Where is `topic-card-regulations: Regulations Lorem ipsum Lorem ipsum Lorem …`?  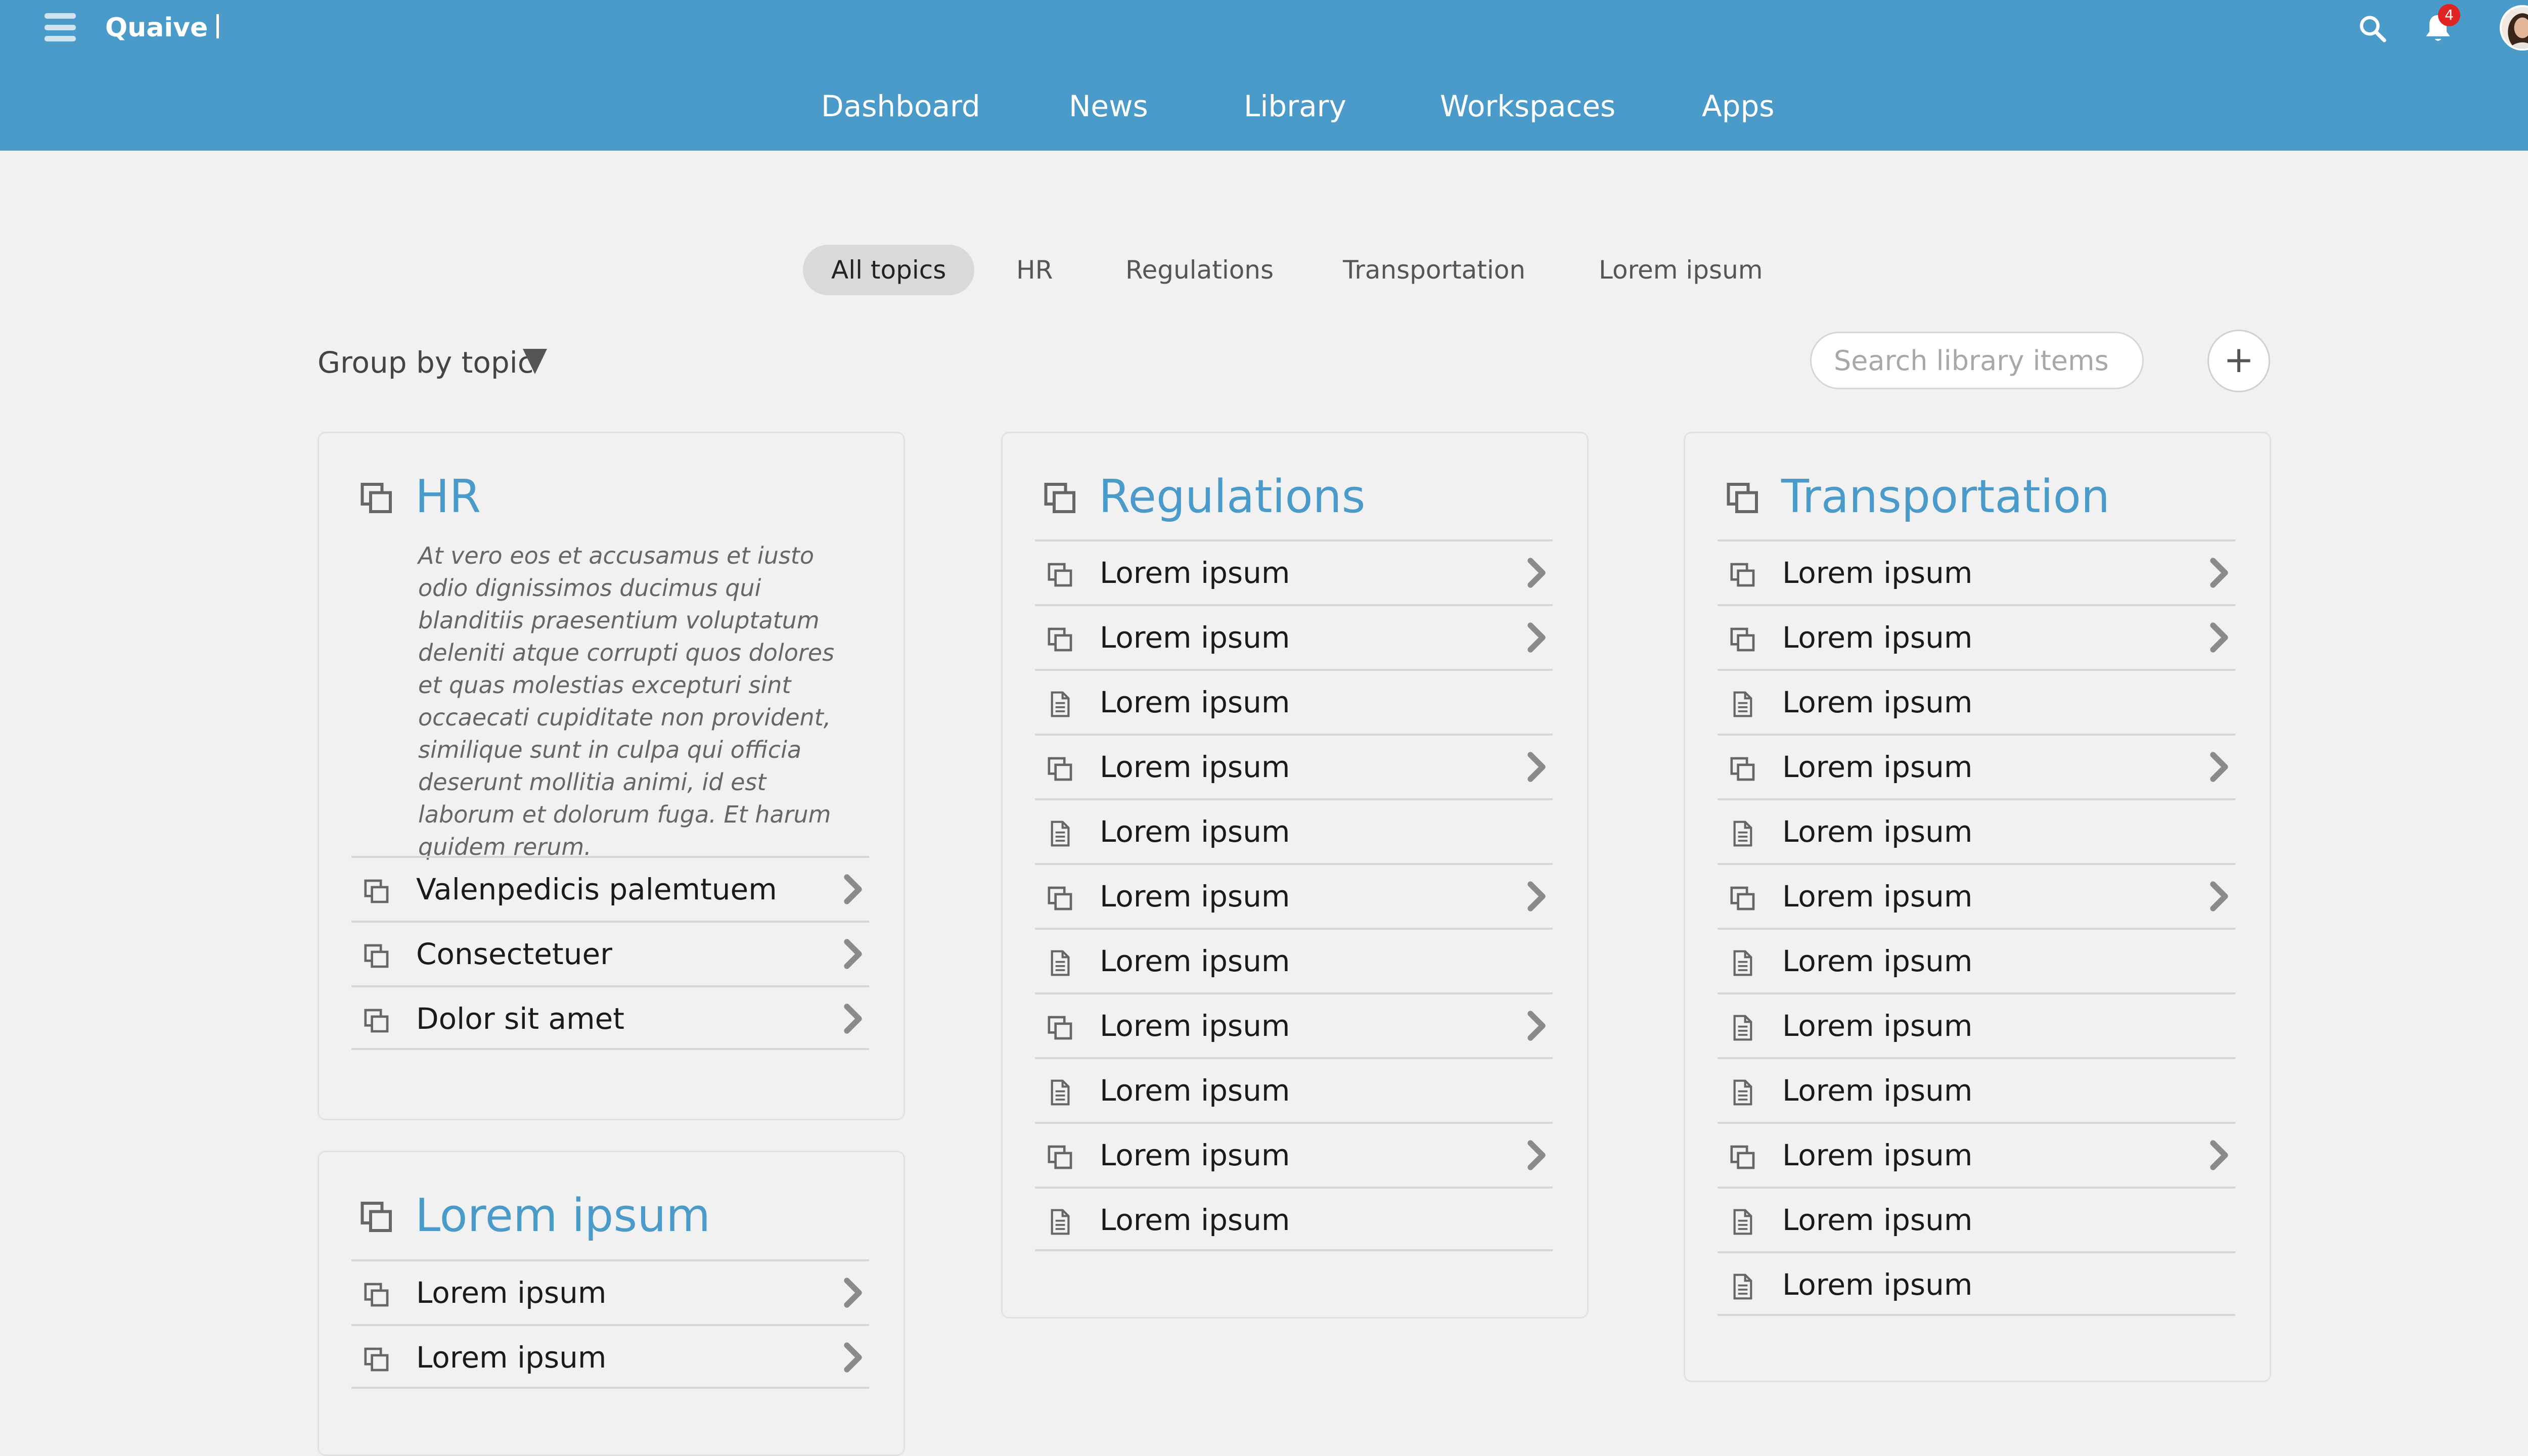 topic-card-regulations: Regulations Lorem ipsum Lorem ipsum Lorem … is located at coordinates (1295, 875).